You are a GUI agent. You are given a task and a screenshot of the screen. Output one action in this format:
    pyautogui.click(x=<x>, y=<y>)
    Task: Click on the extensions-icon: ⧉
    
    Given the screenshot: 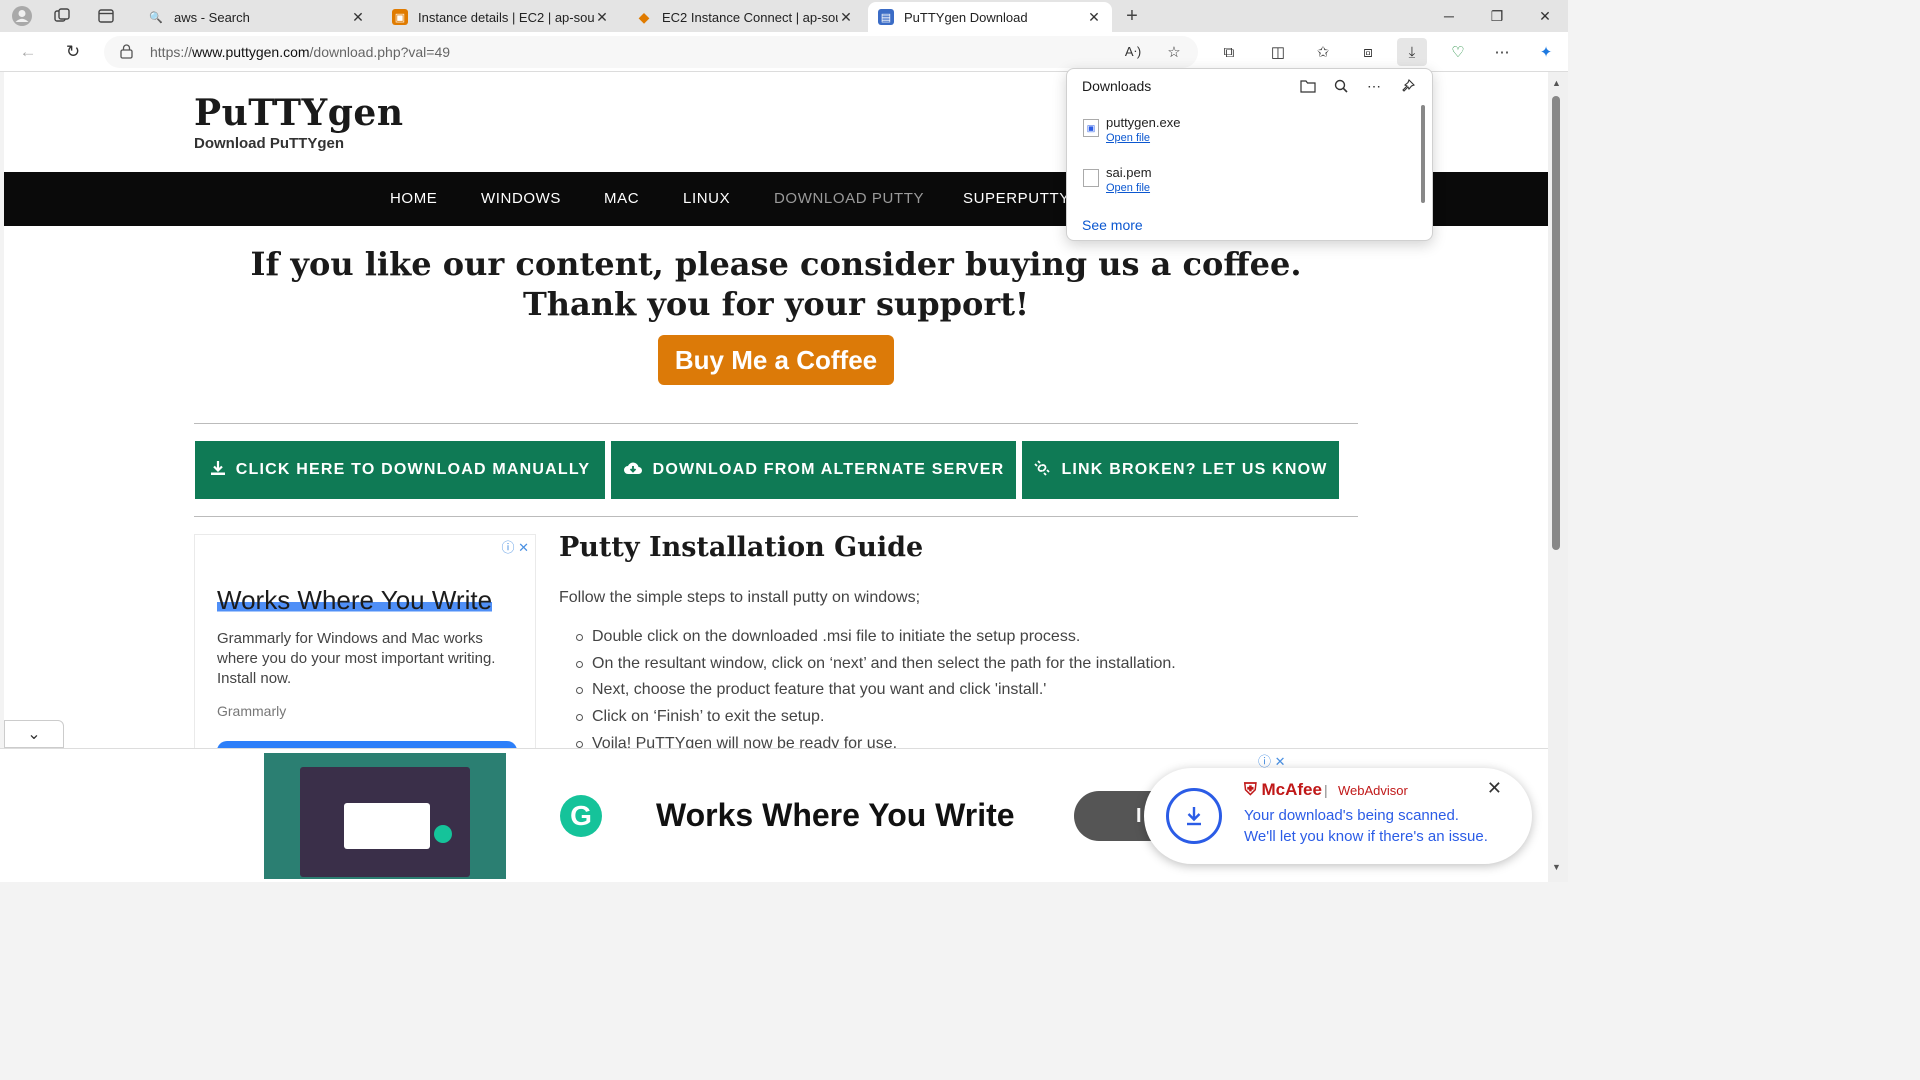 What is the action you would take?
    pyautogui.click(x=1229, y=52)
    